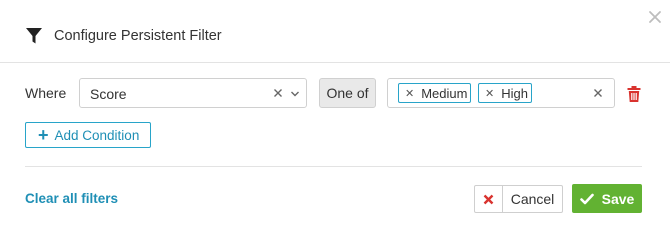 The height and width of the screenshot is (241, 670). Describe the element at coordinates (444, 93) in the screenshot. I see `value-tag-label: Medium` at that location.